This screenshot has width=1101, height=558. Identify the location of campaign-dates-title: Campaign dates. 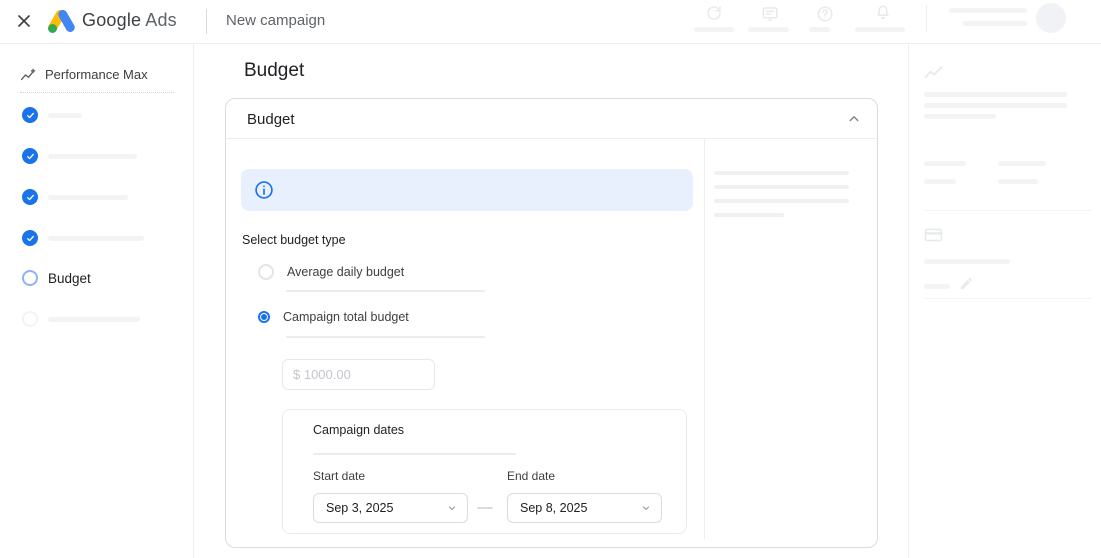
(359, 430).